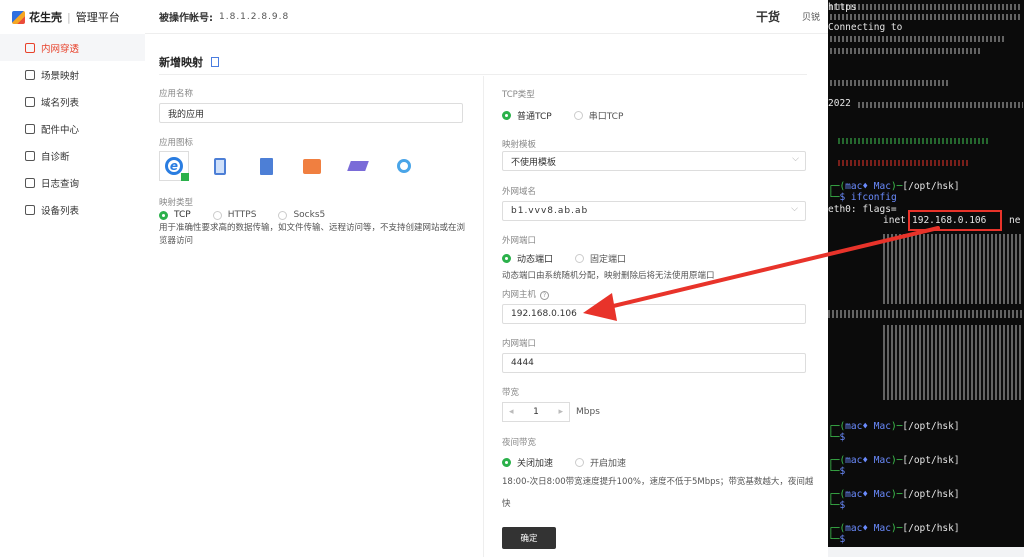 The image size is (1024, 557). What do you see at coordinates (176, 94) in the screenshot?
I see `app-name-label: 应用名称` at bounding box center [176, 94].